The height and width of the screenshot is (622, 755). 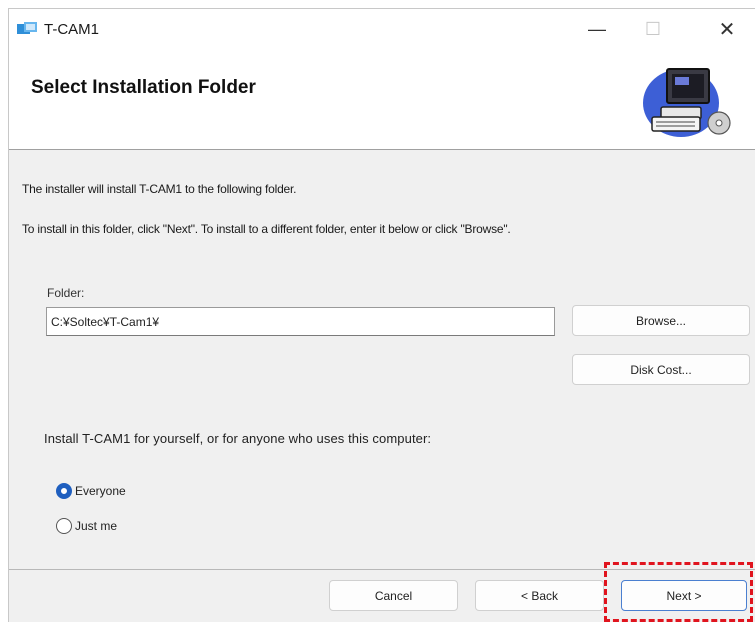 I want to click on radio-option-everyone: Everyone, so click(x=91, y=491).